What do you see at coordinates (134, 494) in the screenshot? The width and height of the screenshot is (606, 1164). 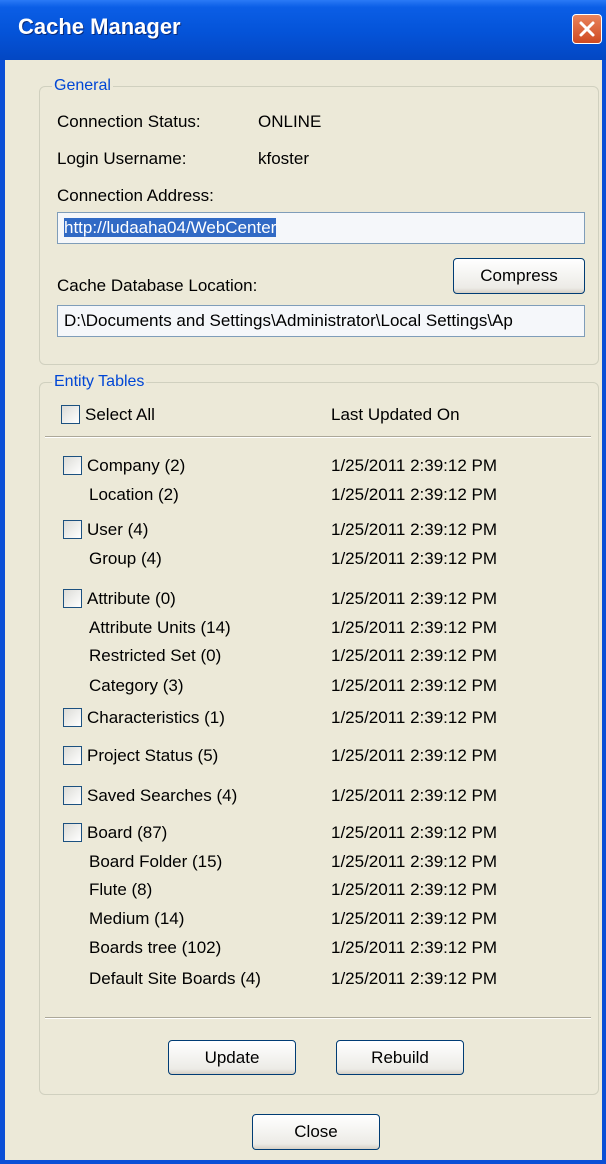 I see `entity-label: Location (2)` at bounding box center [134, 494].